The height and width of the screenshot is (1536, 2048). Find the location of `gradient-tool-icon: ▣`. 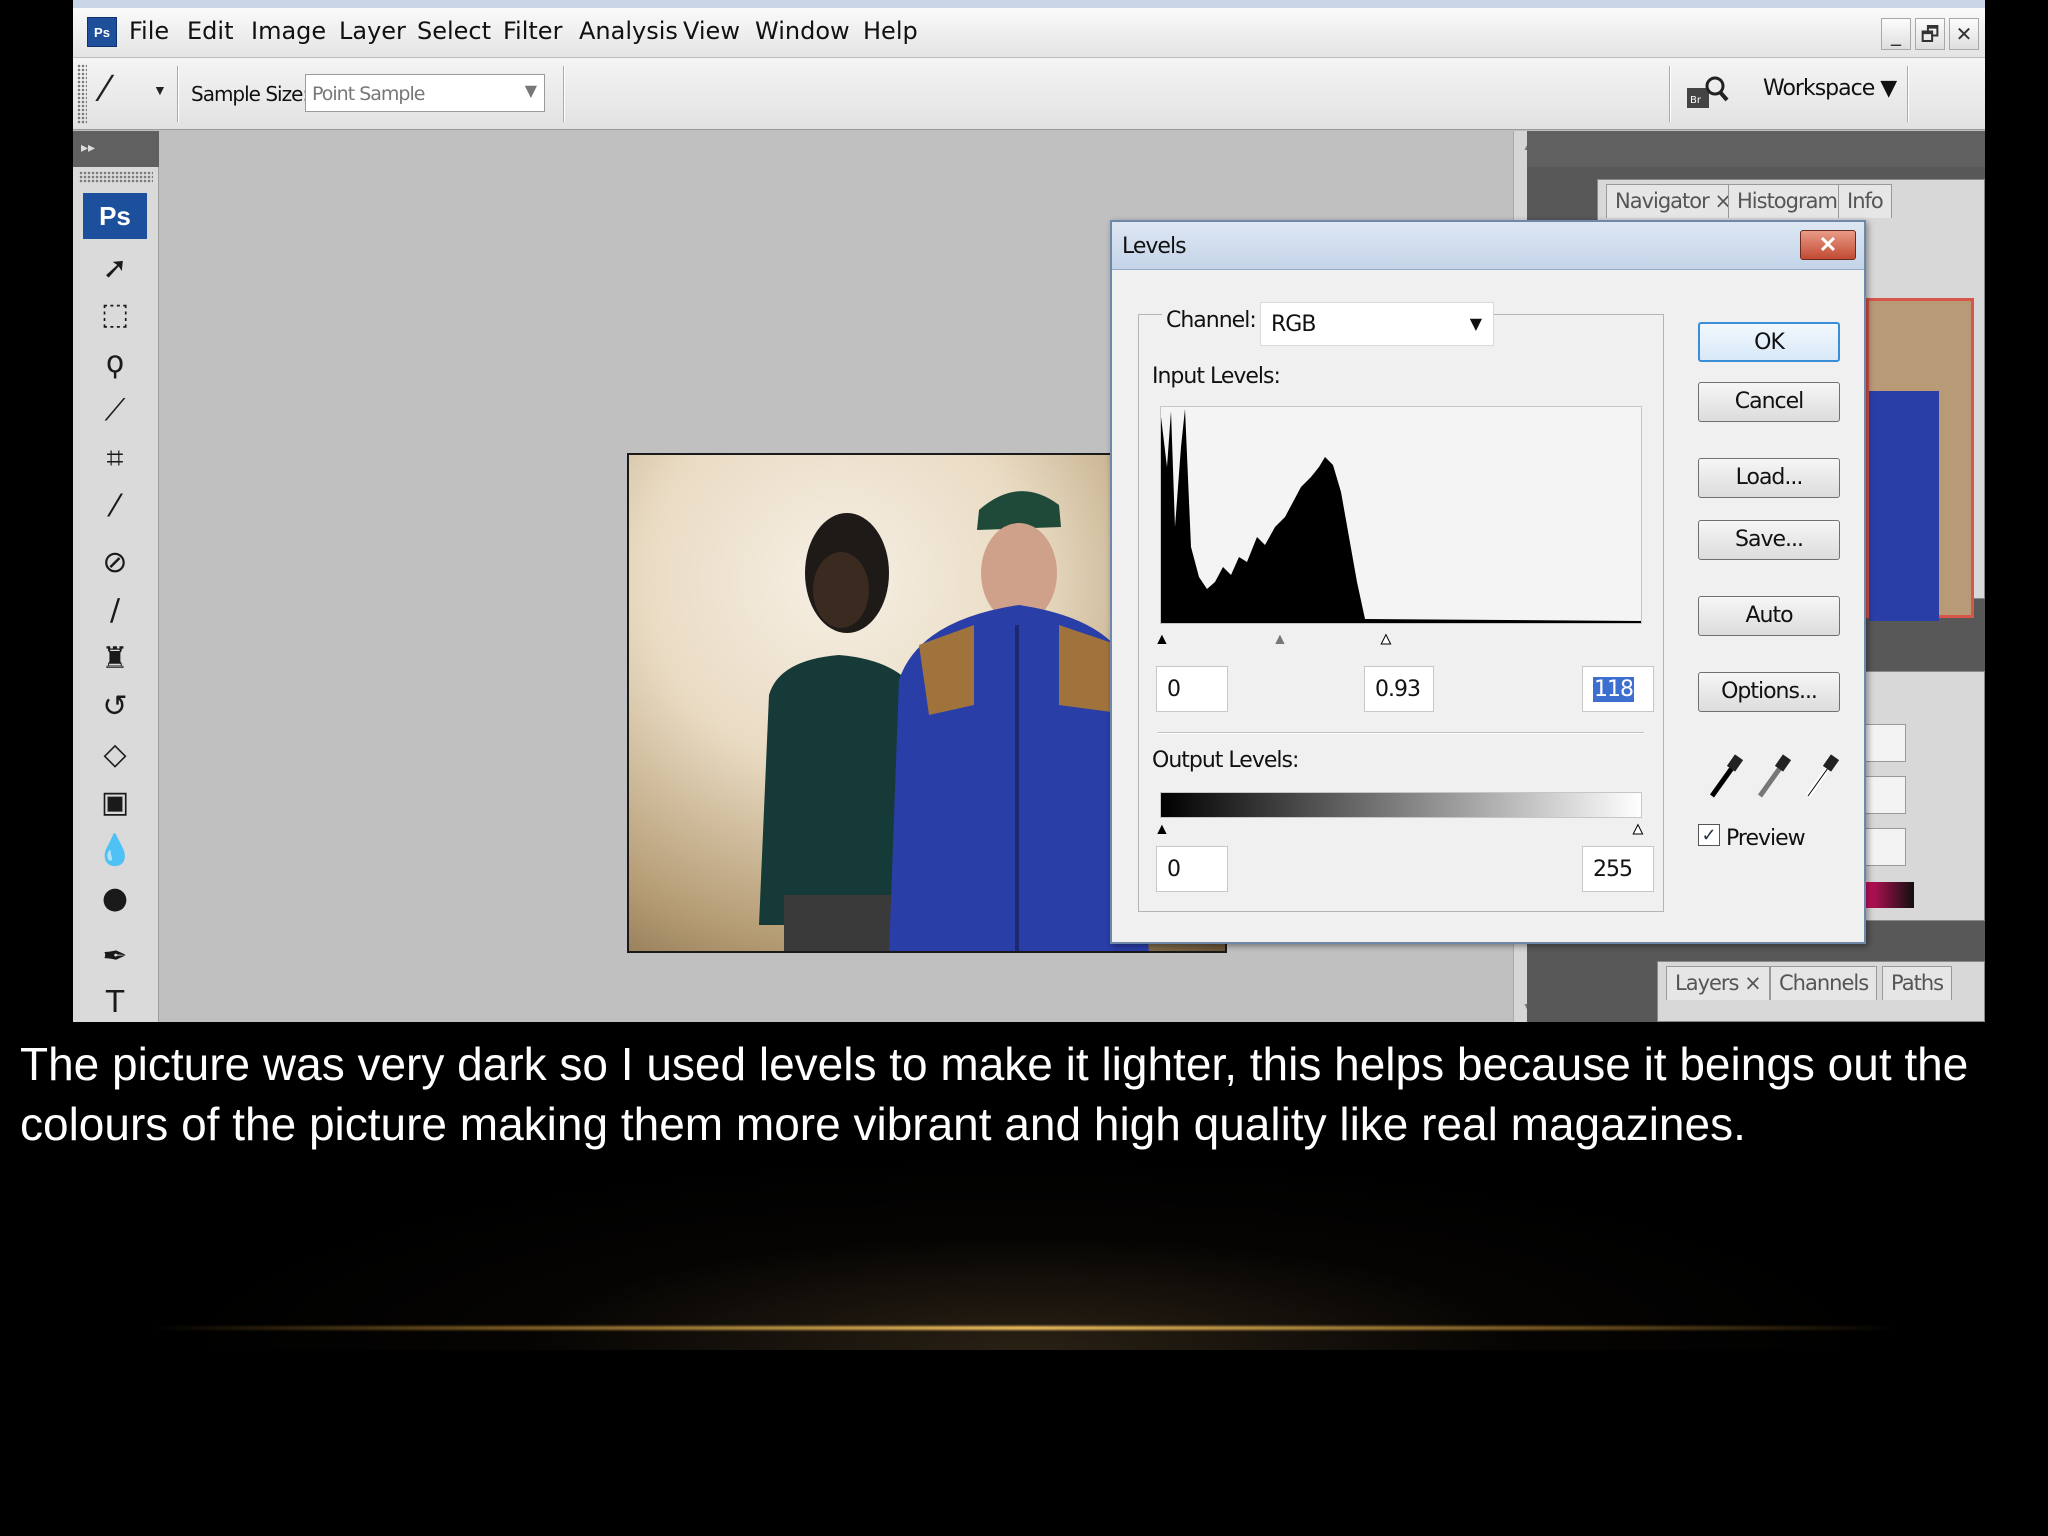

gradient-tool-icon: ▣ is located at coordinates (115, 803).